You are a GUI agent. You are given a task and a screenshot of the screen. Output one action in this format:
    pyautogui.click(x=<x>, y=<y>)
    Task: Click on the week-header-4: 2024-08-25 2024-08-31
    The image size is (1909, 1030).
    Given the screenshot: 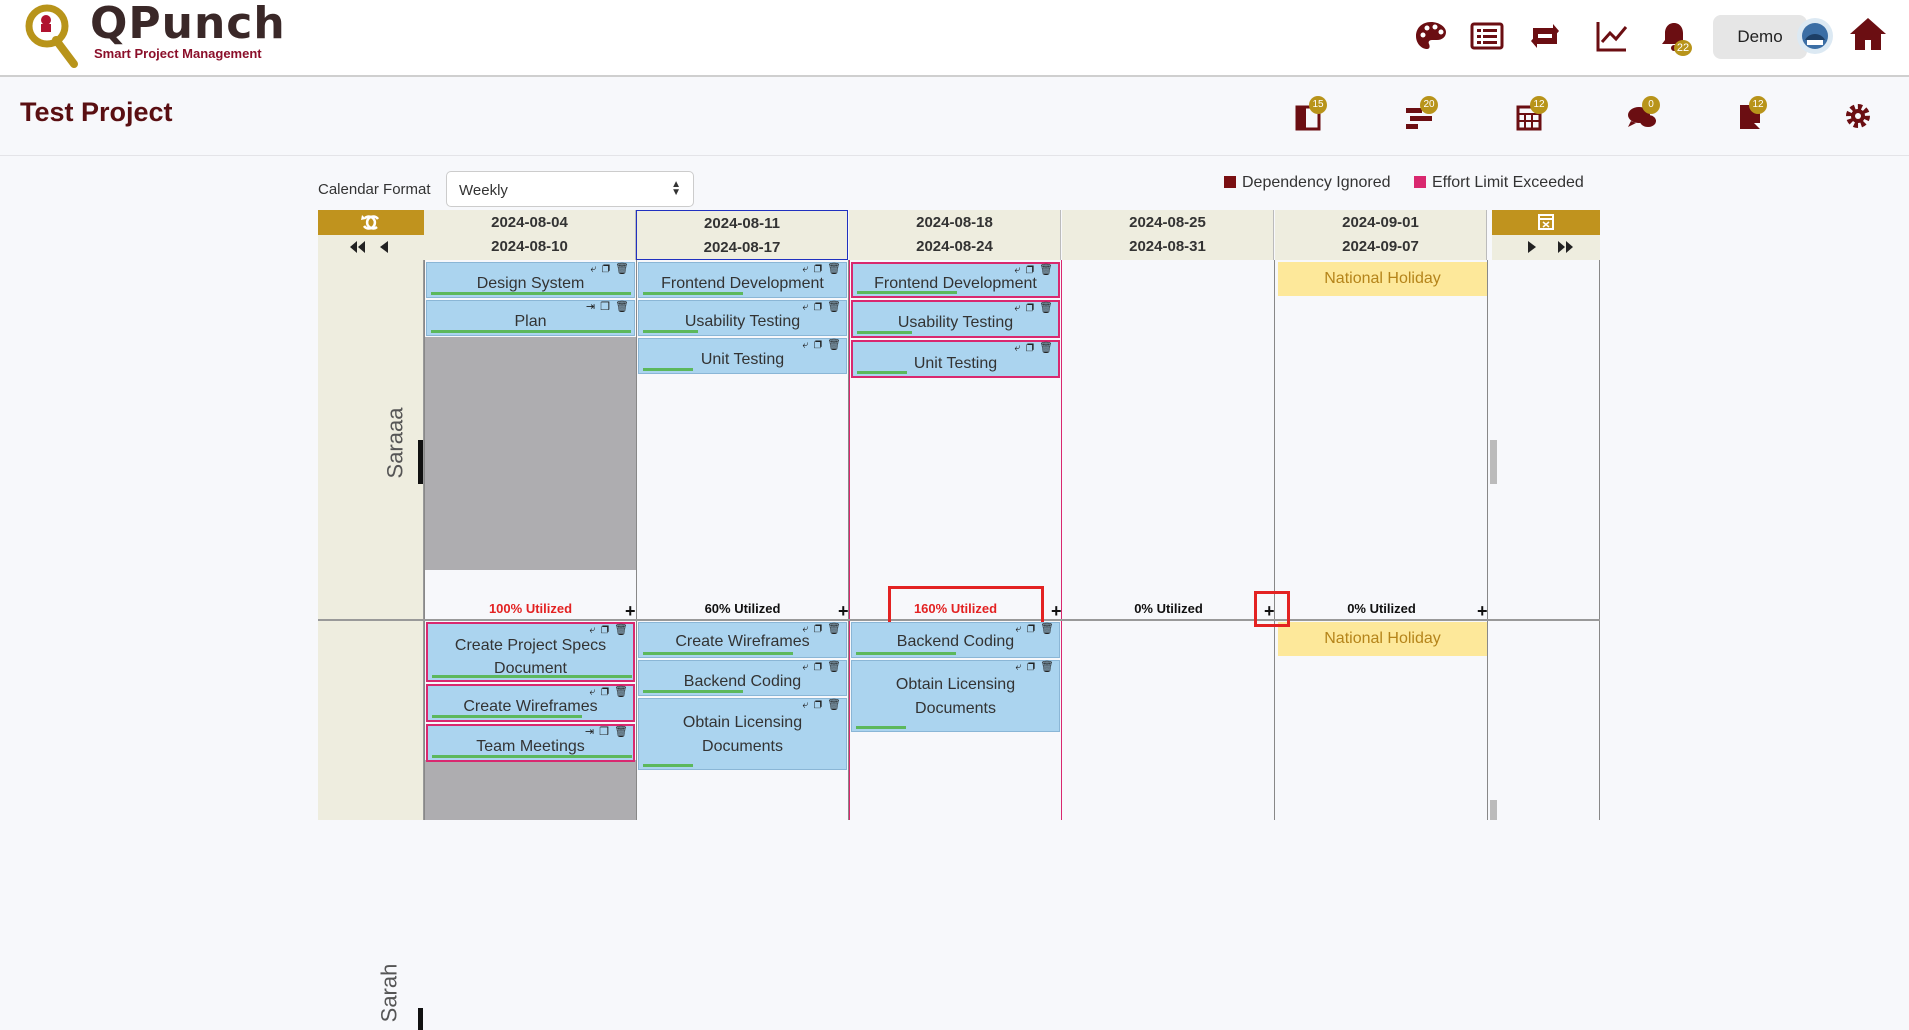 What is the action you would take?
    pyautogui.click(x=1168, y=235)
    